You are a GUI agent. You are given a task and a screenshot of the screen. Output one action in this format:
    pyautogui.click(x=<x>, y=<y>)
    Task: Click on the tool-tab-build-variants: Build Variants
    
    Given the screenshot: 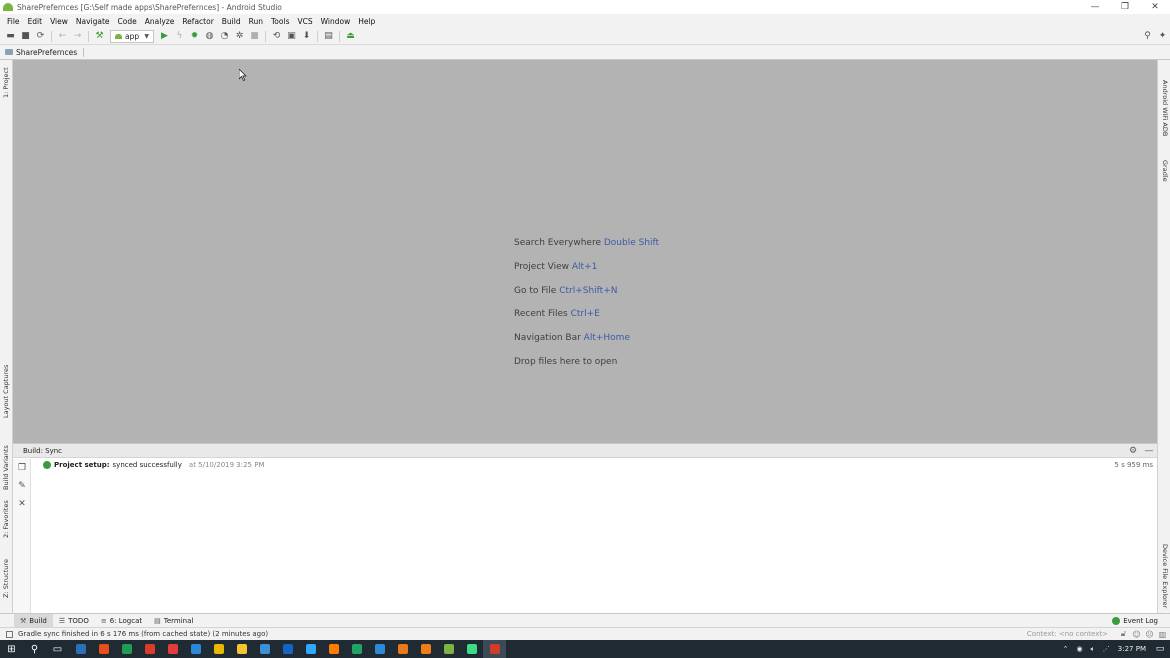 What is the action you would take?
    pyautogui.click(x=6, y=467)
    